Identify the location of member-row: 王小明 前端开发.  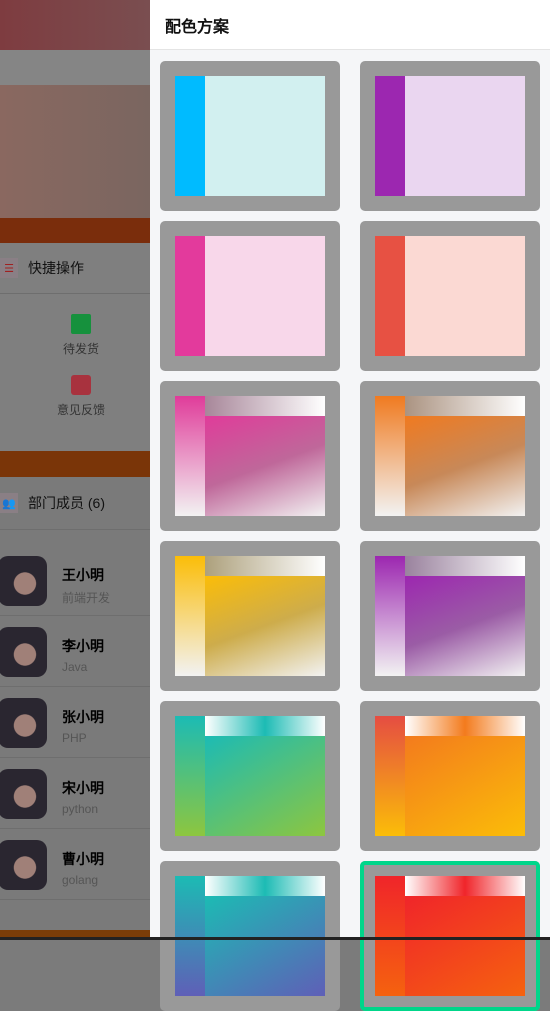
(75, 580).